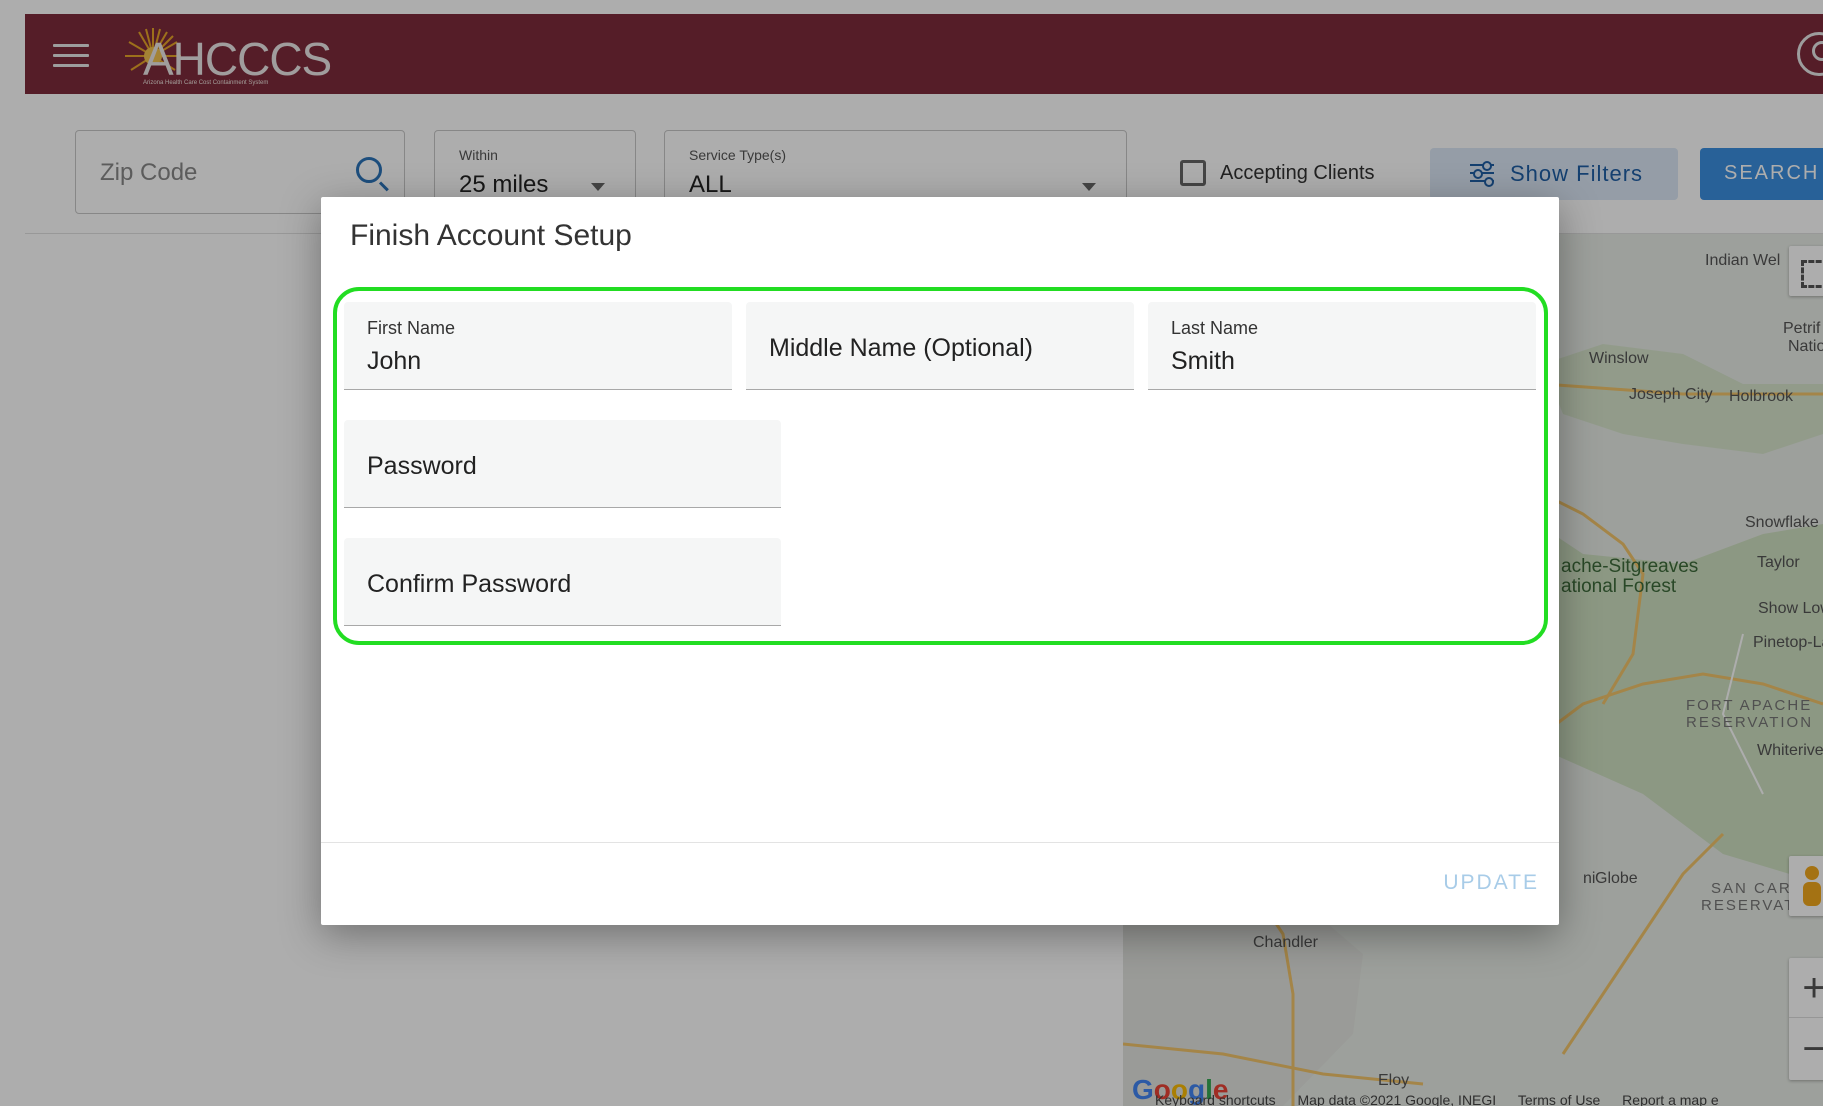 The width and height of the screenshot is (1823, 1106). Describe the element at coordinates (491, 235) in the screenshot. I see `dialog-title: Finish Account Setup` at that location.